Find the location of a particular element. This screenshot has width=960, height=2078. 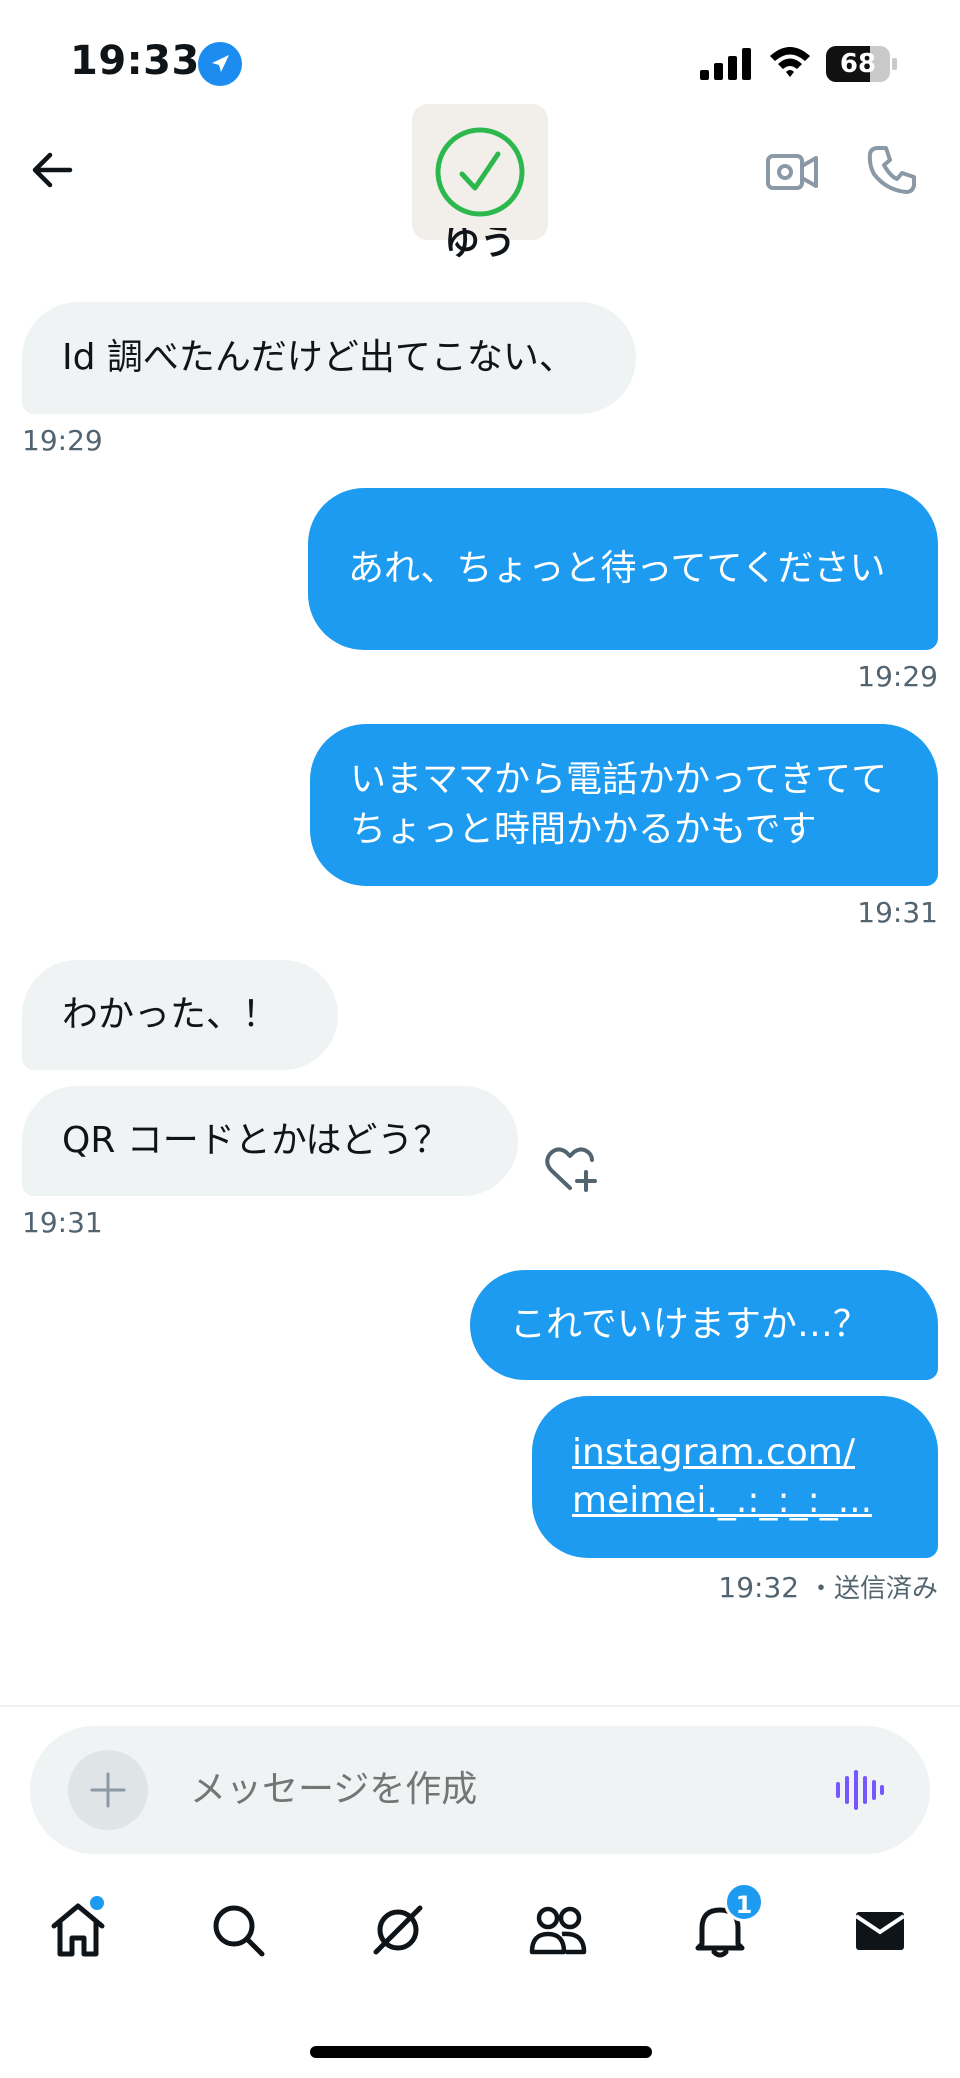

message-bubble-incoming: Id 調べたんだけど出てこない、 is located at coordinates (329, 358).